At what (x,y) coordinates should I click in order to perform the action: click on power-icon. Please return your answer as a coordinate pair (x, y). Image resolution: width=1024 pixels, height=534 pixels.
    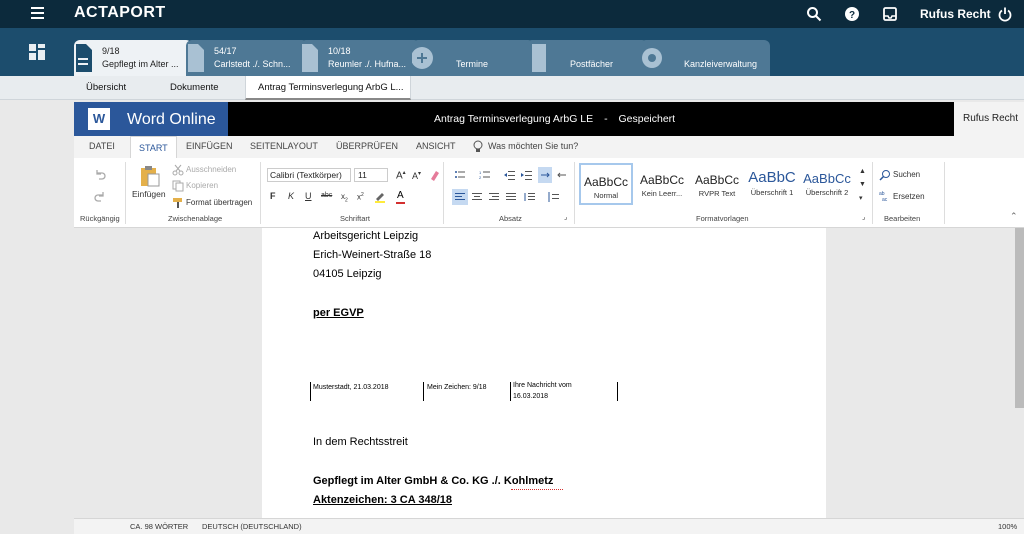
    Looking at the image, I should click on (1005, 14).